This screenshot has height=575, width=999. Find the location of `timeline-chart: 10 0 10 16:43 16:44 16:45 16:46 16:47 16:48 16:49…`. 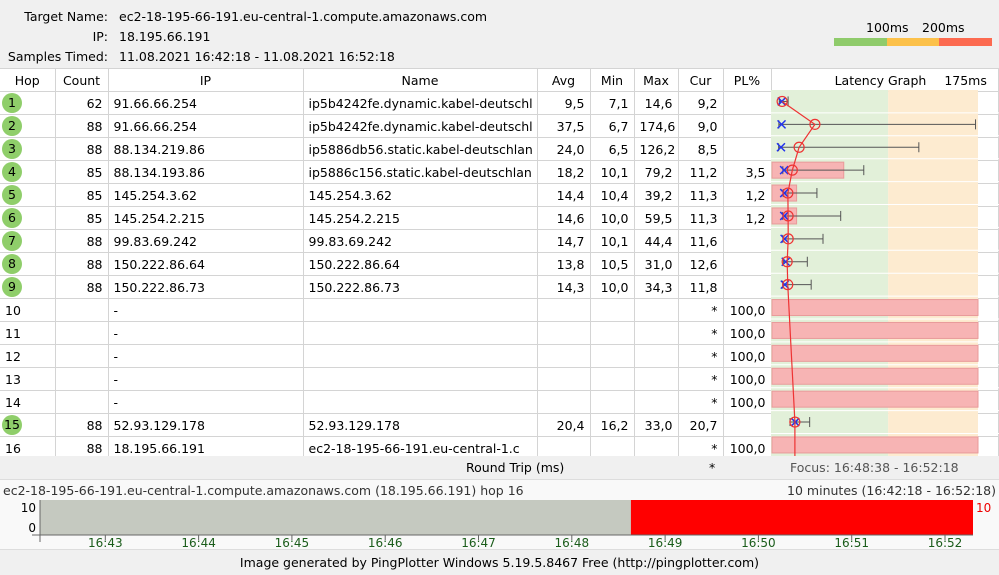

timeline-chart: 10 0 10 16:43 16:44 16:45 16:46 16:47 16:48 16:49… is located at coordinates (499, 514).